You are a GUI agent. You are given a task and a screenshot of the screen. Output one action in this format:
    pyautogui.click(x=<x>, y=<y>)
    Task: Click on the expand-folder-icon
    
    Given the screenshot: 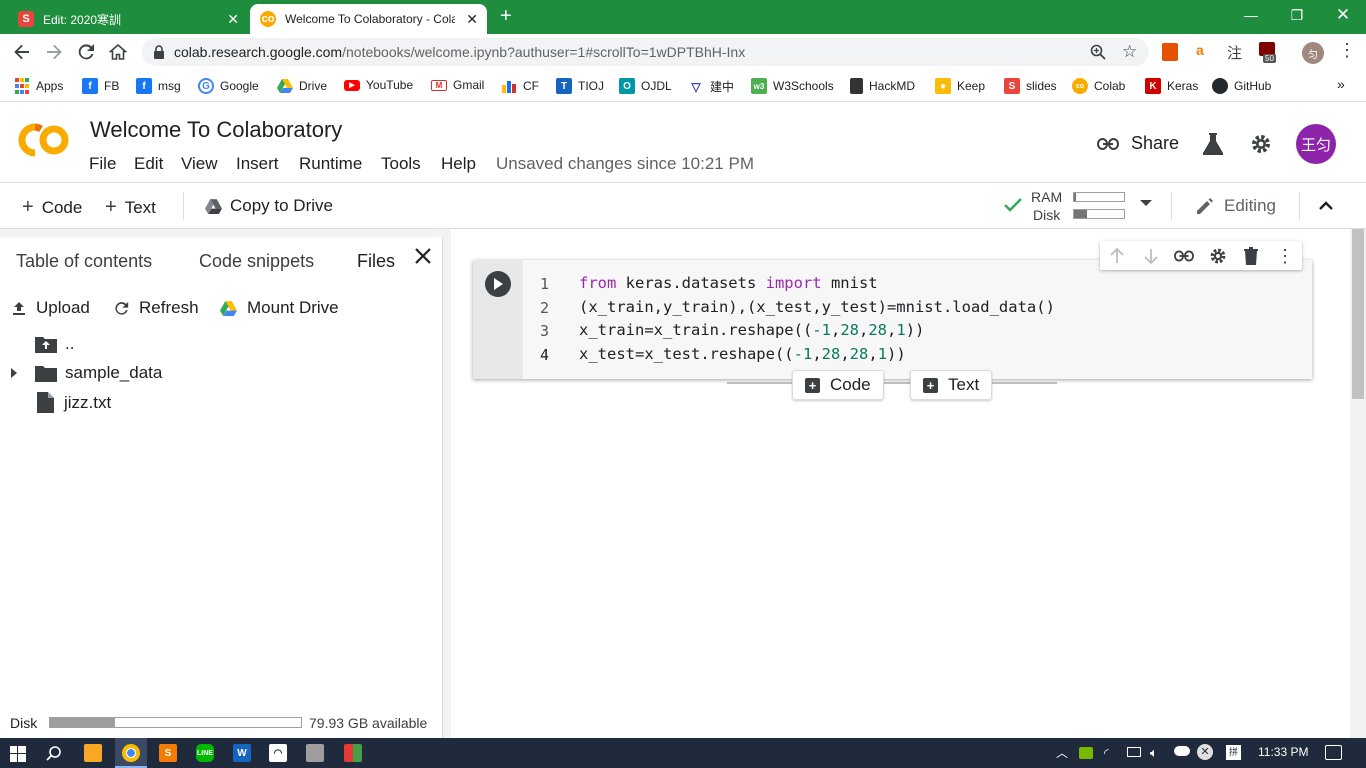 What is the action you would take?
    pyautogui.click(x=14, y=373)
    